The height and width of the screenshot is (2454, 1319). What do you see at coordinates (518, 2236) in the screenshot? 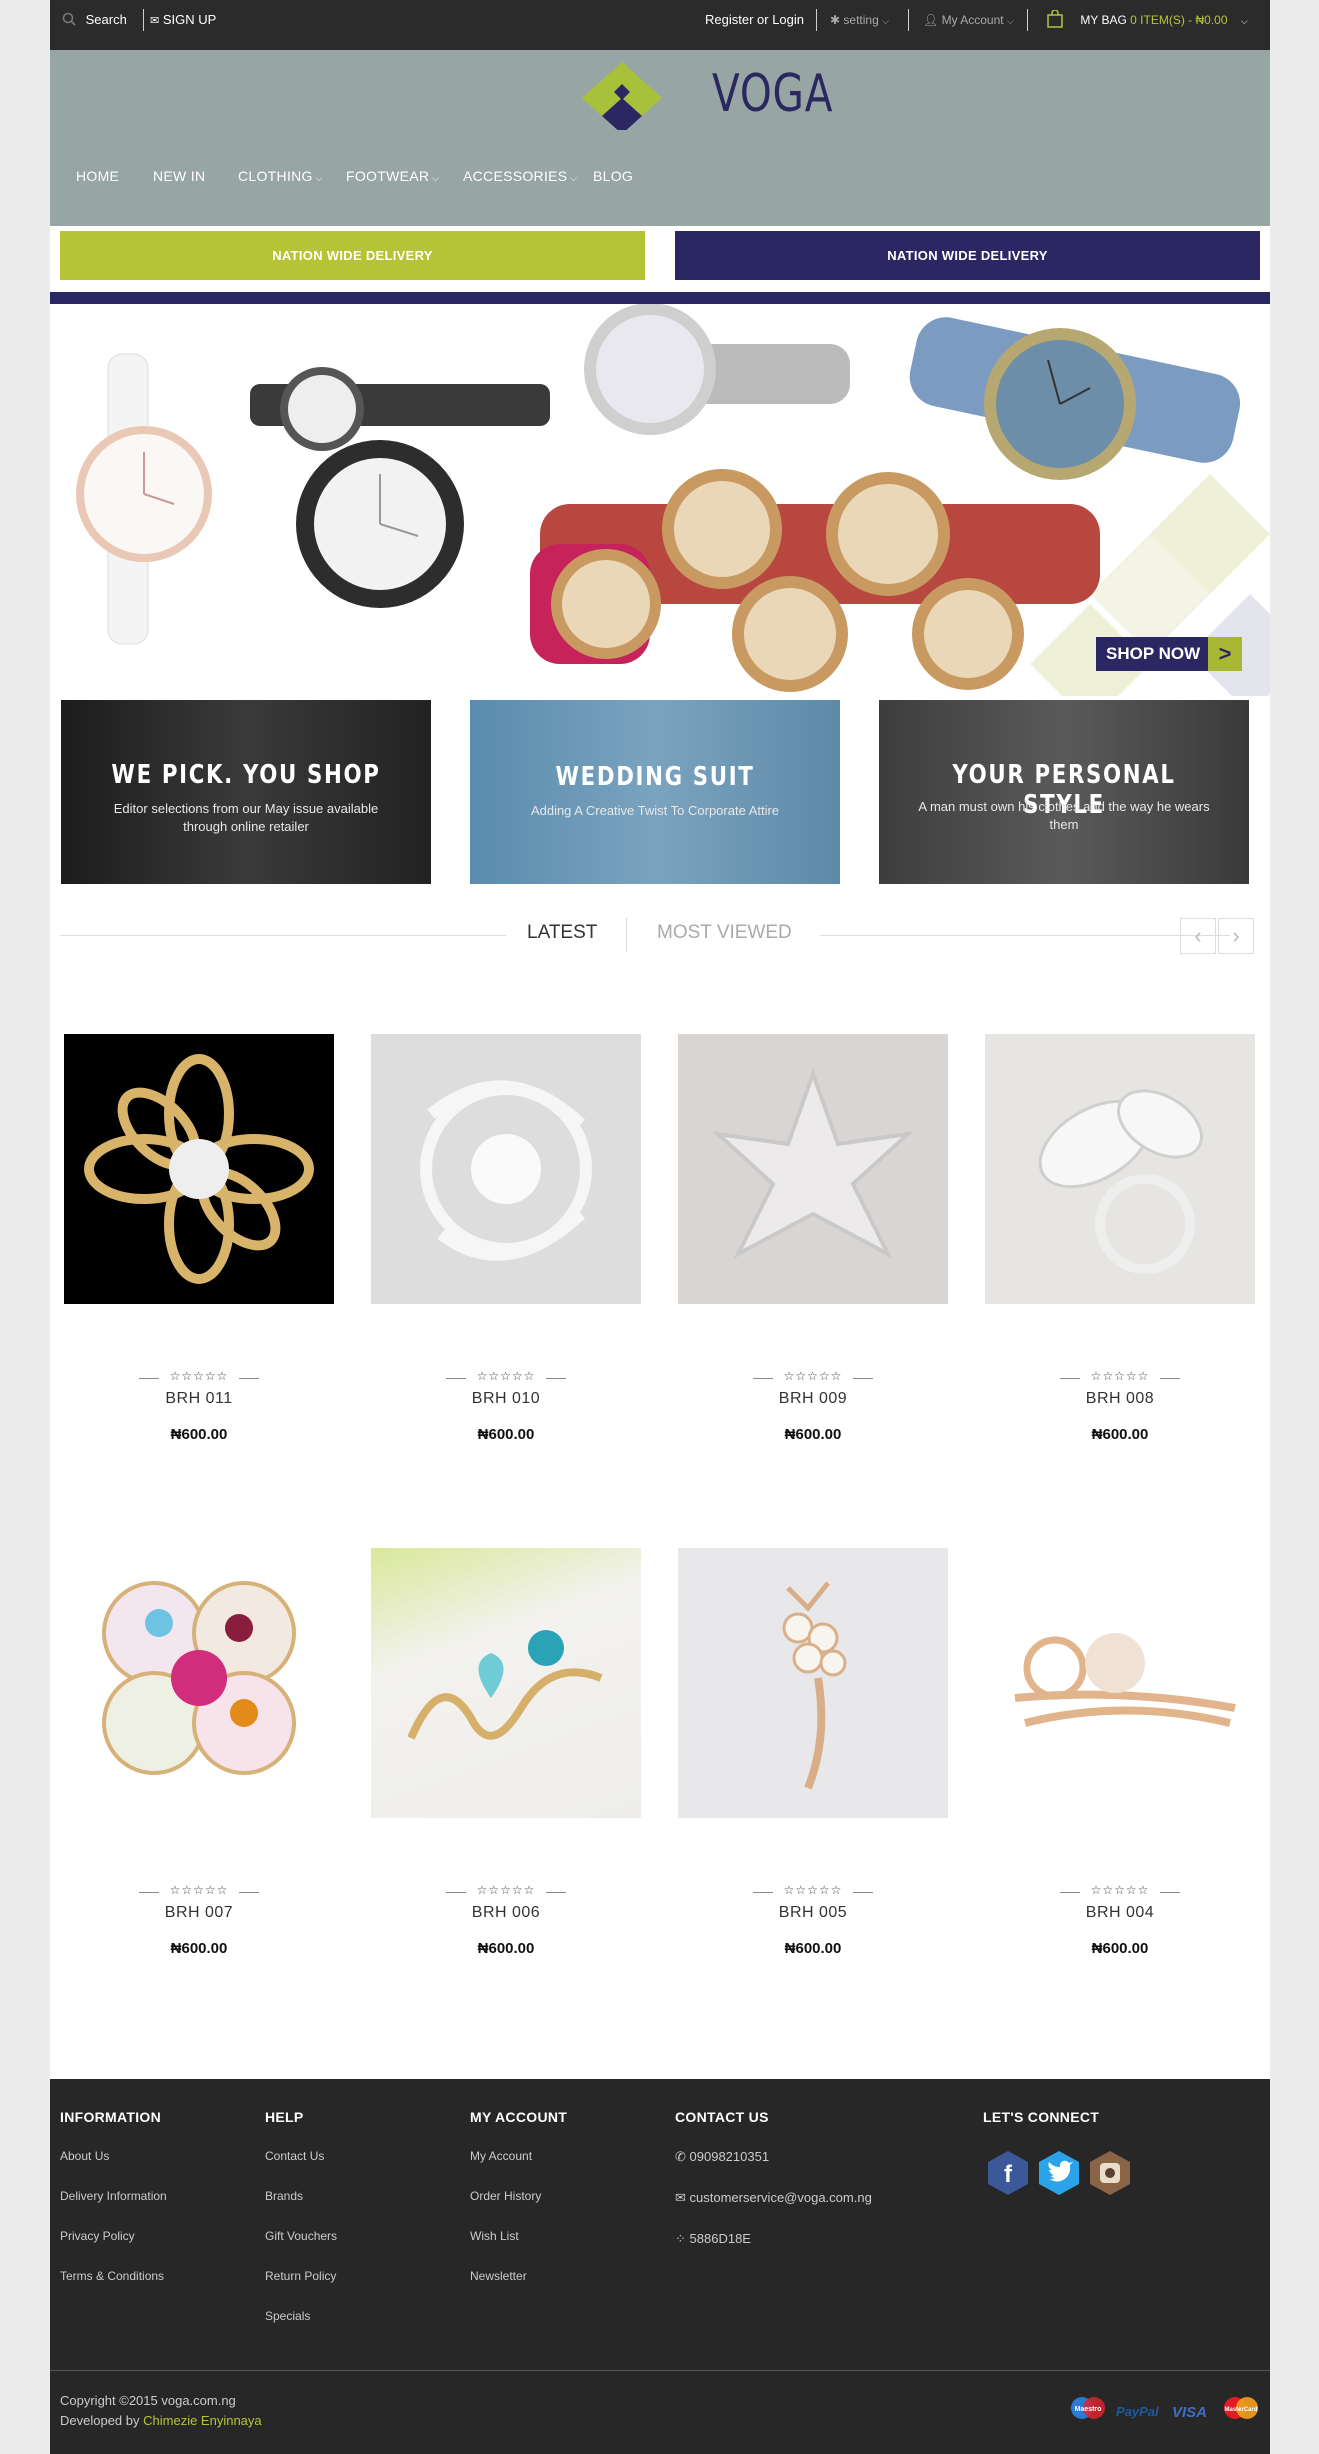
I see `footer-link-wish-list: Wish List` at bounding box center [518, 2236].